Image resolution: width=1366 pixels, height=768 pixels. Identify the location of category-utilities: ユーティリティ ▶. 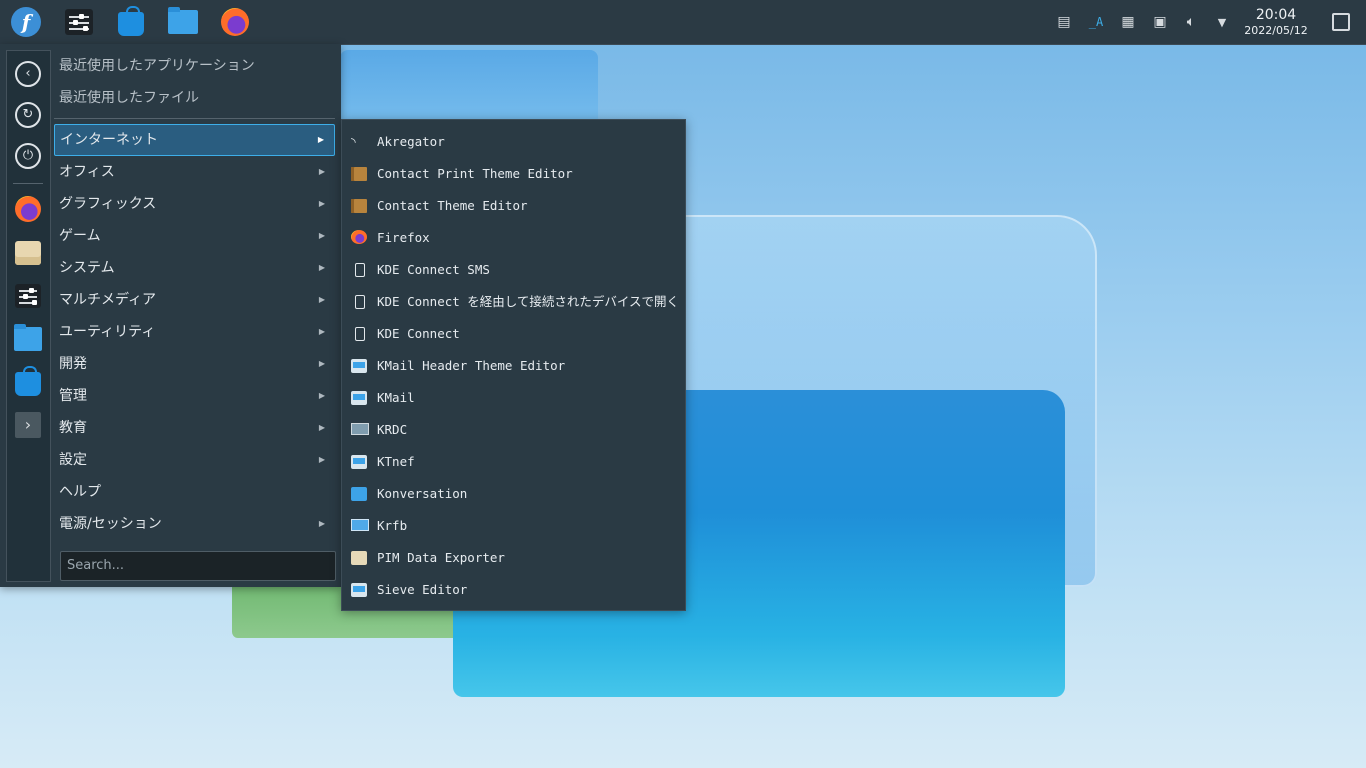
(194, 332).